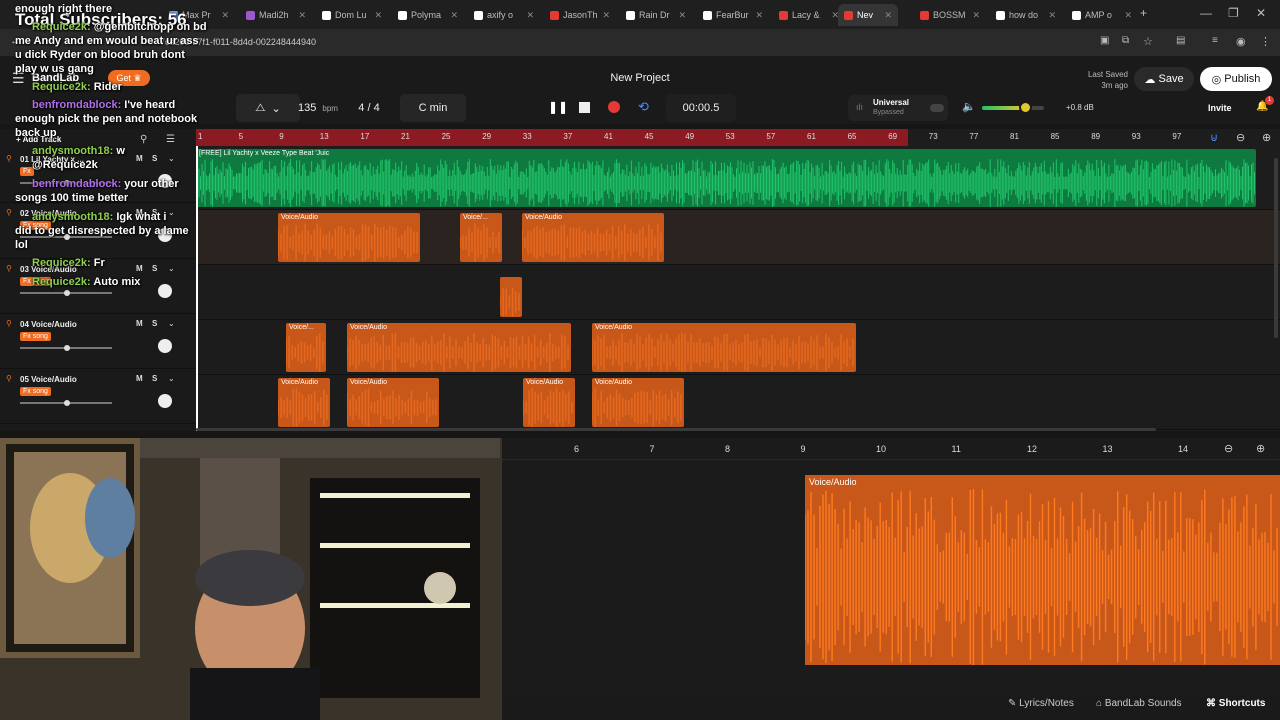 The image size is (1280, 720). What do you see at coordinates (891, 449) in the screenshot?
I see `editor-ruler: 6 7 8 9 10 11 12 13 14 ⊖ ⊕` at bounding box center [891, 449].